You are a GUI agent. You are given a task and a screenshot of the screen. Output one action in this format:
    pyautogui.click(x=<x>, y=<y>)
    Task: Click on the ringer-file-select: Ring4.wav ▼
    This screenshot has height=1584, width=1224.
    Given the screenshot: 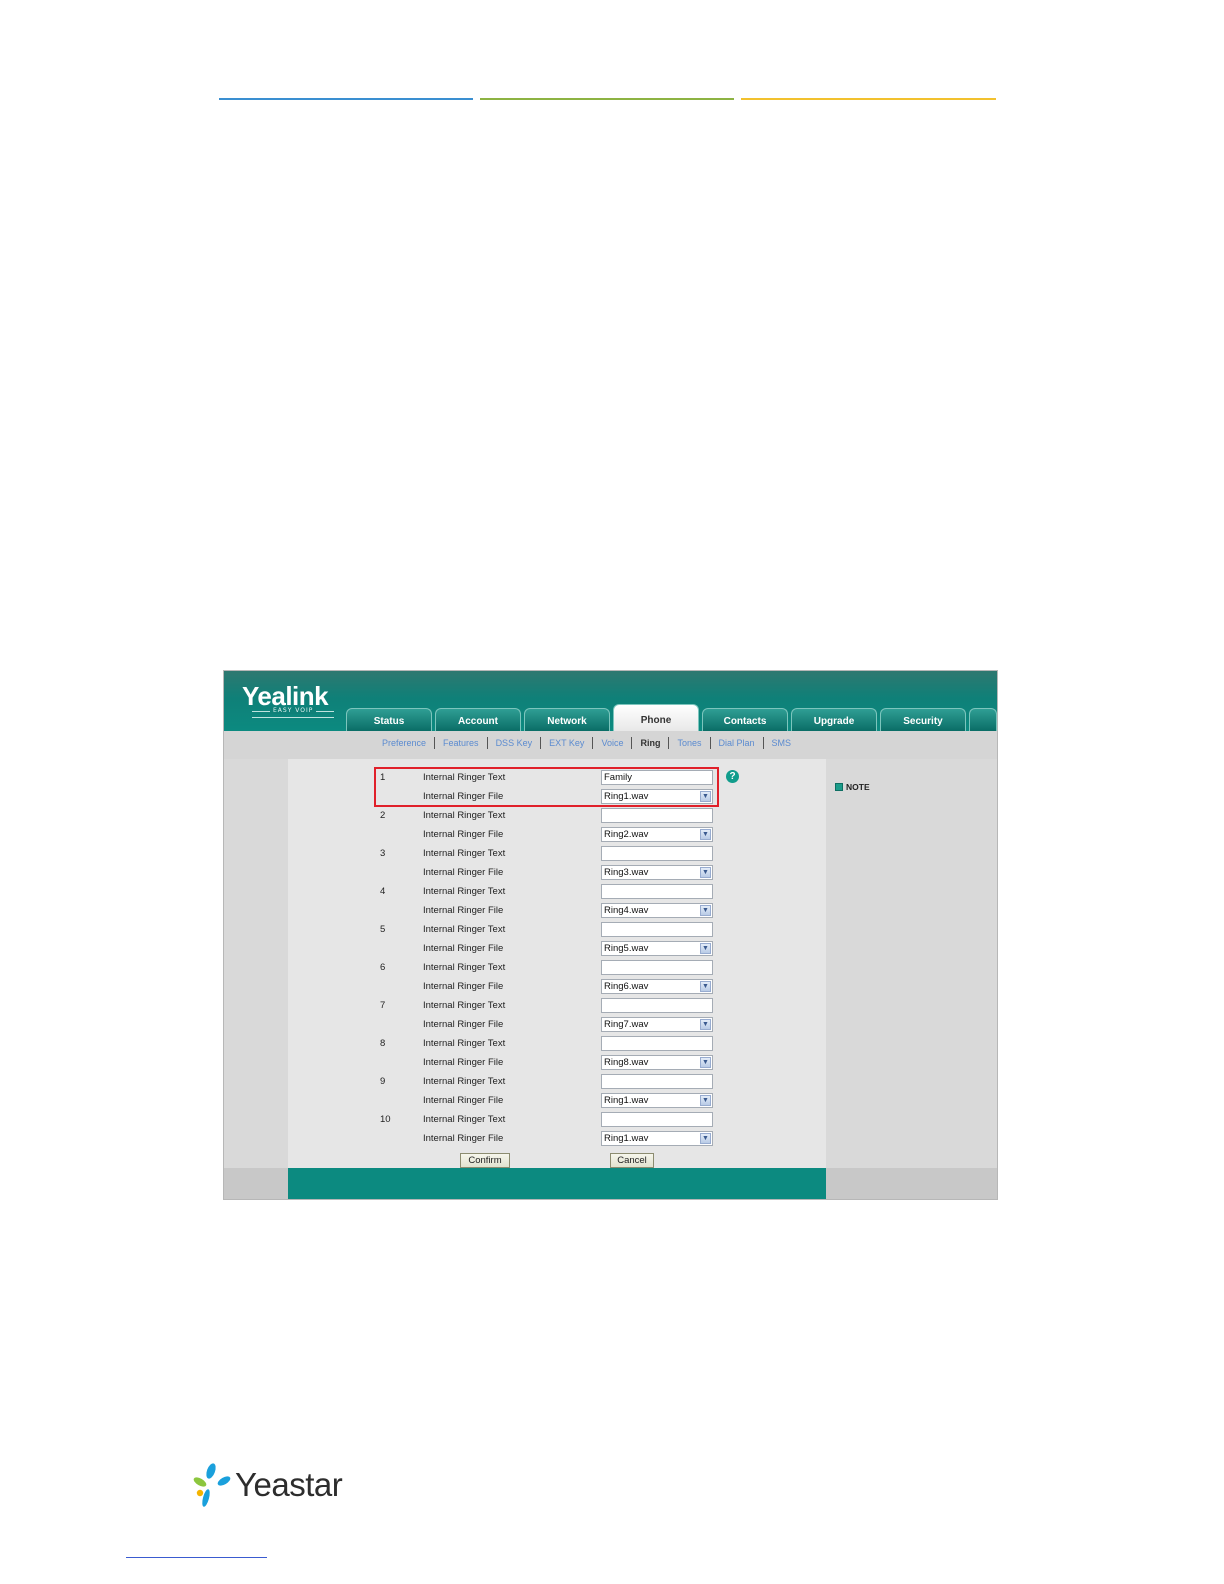 What is the action you would take?
    pyautogui.click(x=657, y=910)
    